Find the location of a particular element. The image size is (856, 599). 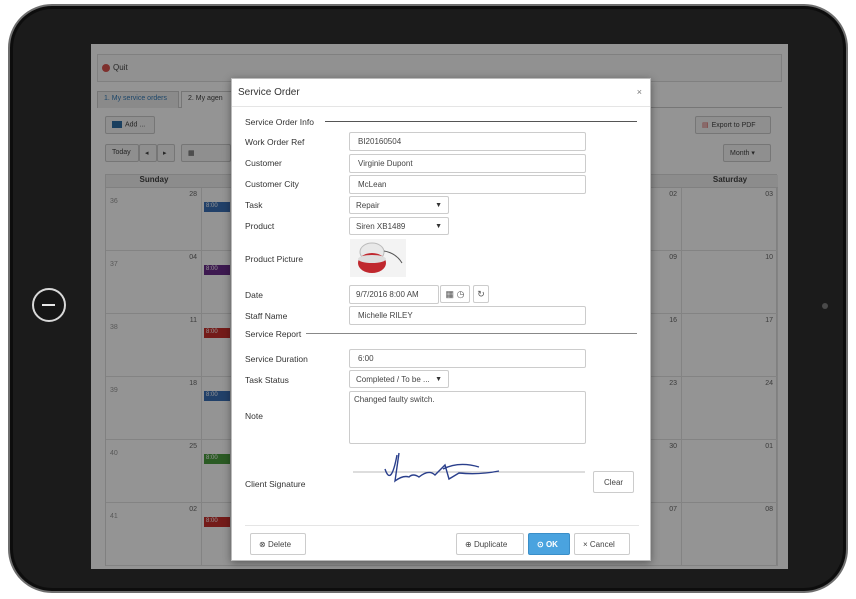

siren-image is located at coordinates (380, 257).